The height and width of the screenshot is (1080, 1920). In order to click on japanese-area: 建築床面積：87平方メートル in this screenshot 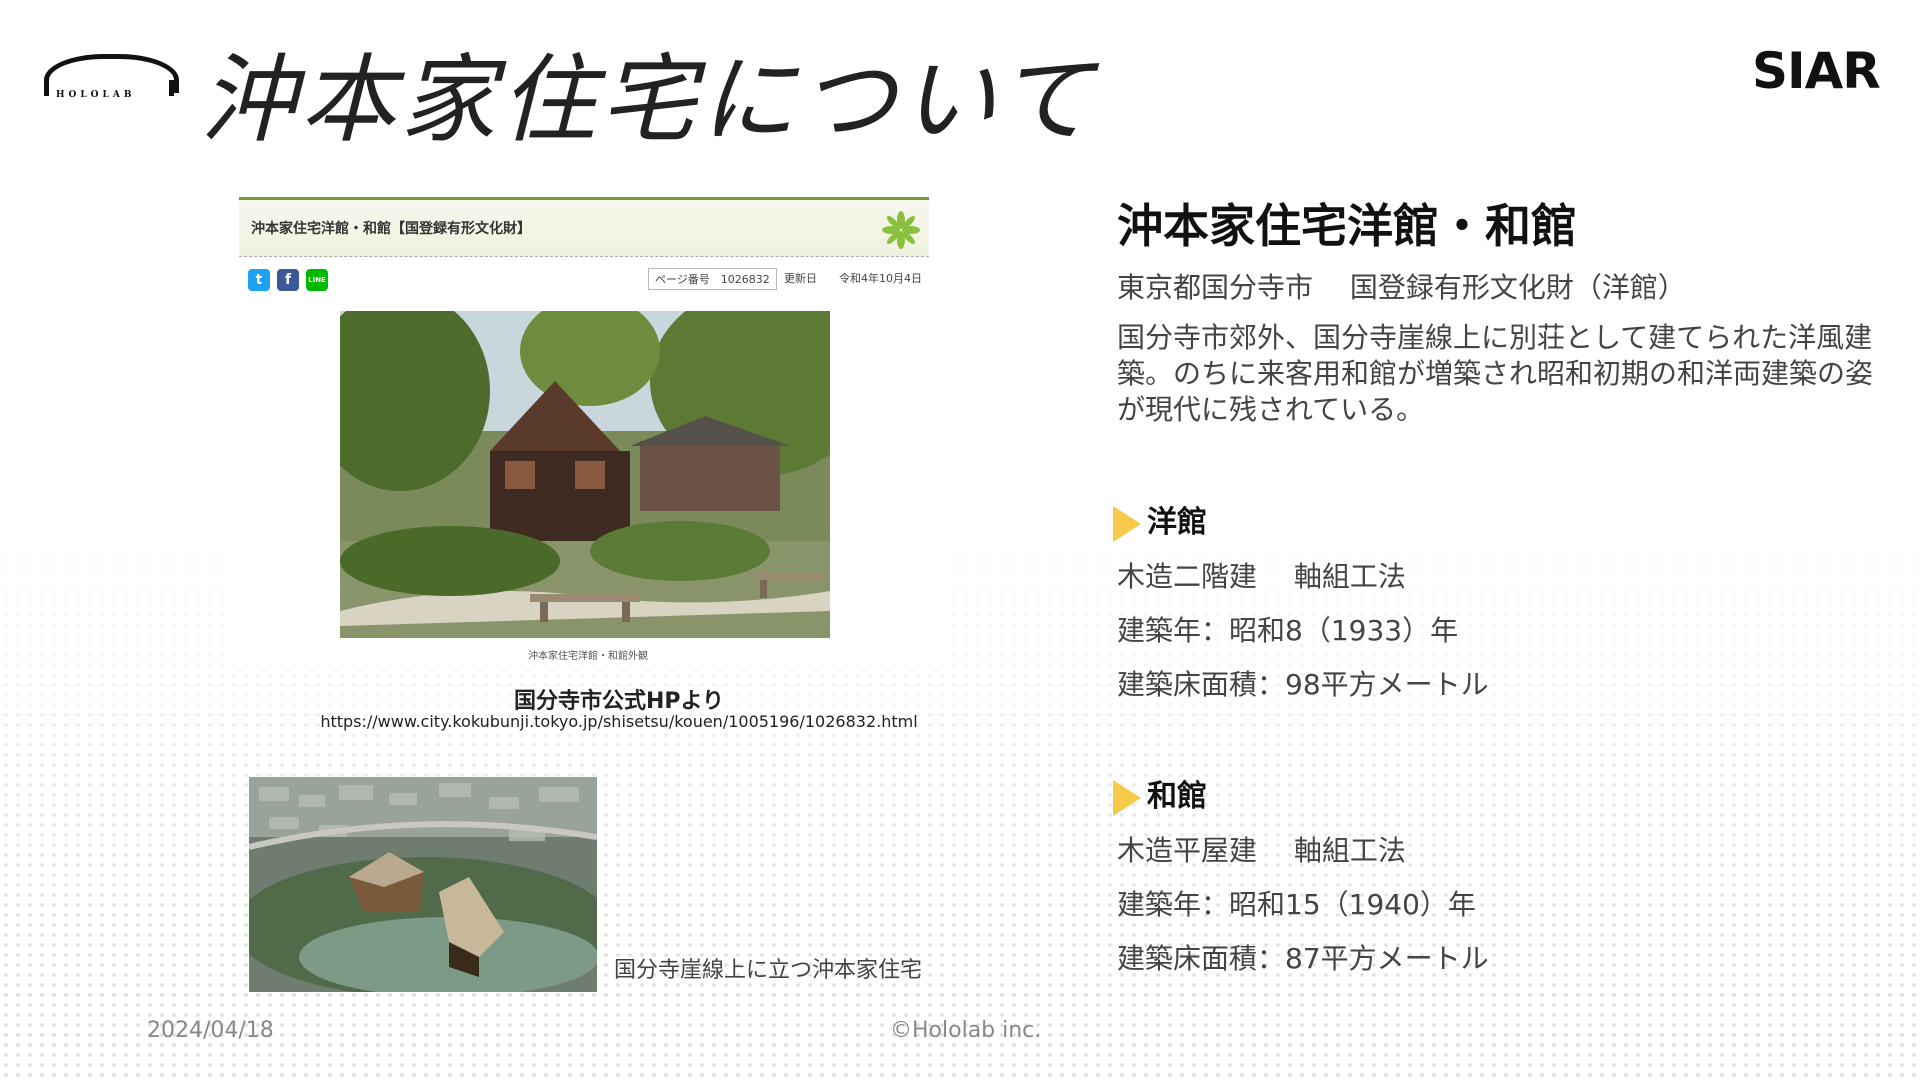, I will do `click(1303, 958)`.